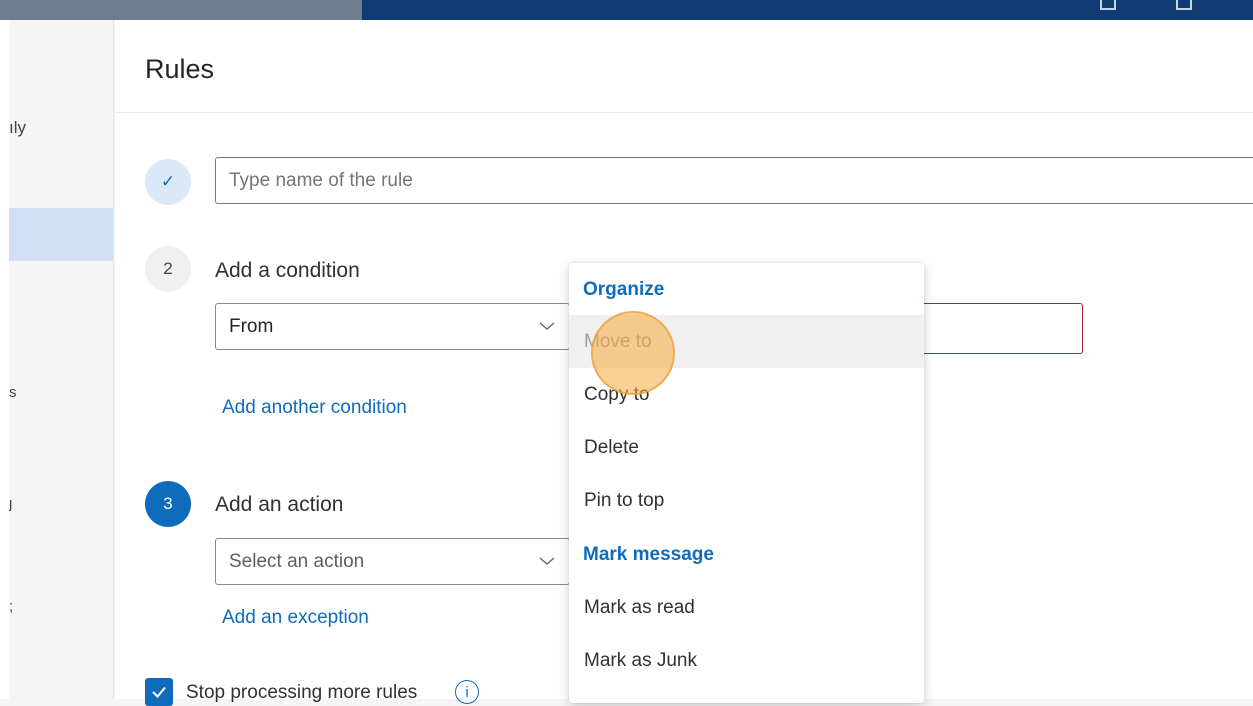 The height and width of the screenshot is (706, 1253). I want to click on step-1-complete-indicator: ✓, so click(168, 182).